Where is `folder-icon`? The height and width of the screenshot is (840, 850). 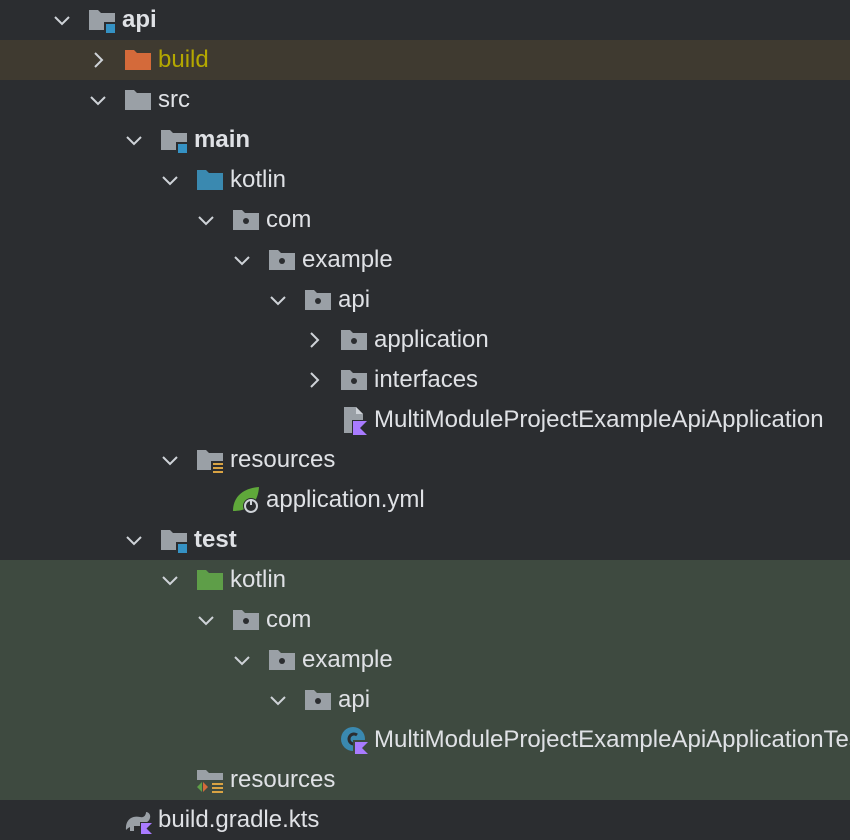
folder-icon is located at coordinates (138, 100).